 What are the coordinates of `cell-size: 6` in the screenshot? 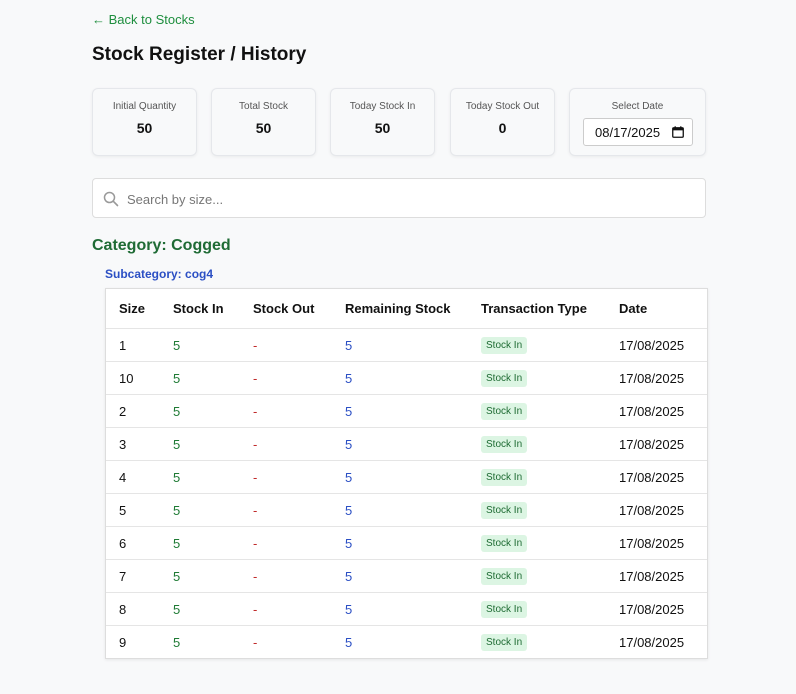 It's located at (133, 543).